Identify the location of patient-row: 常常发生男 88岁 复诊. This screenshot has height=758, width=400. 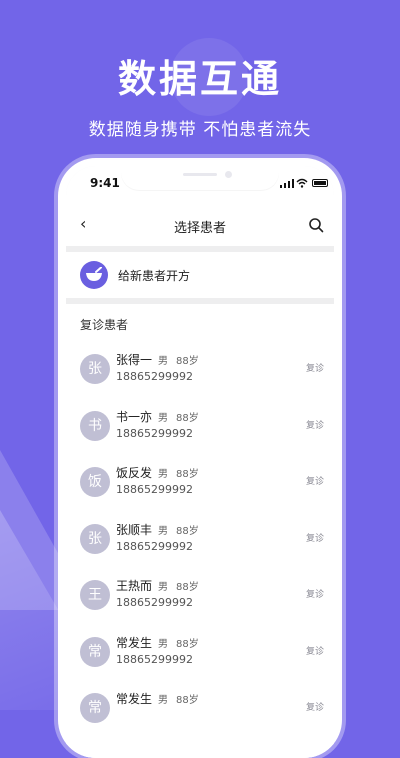
(200, 709).